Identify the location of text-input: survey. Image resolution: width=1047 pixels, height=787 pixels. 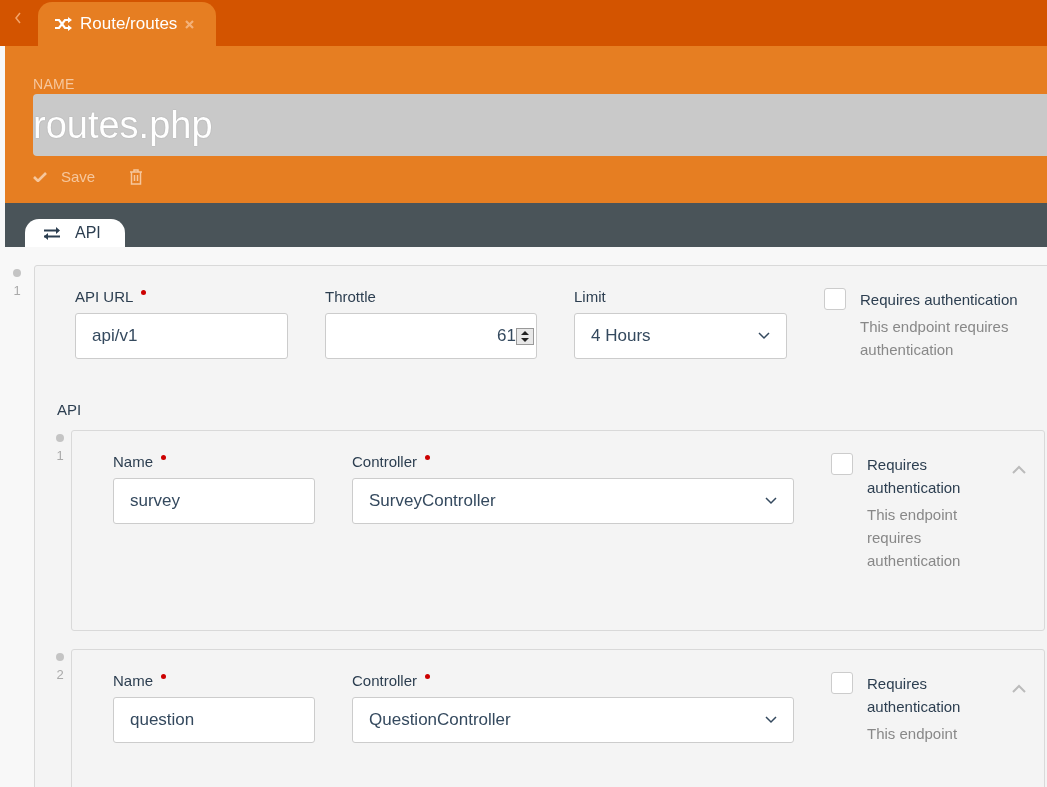
(214, 501).